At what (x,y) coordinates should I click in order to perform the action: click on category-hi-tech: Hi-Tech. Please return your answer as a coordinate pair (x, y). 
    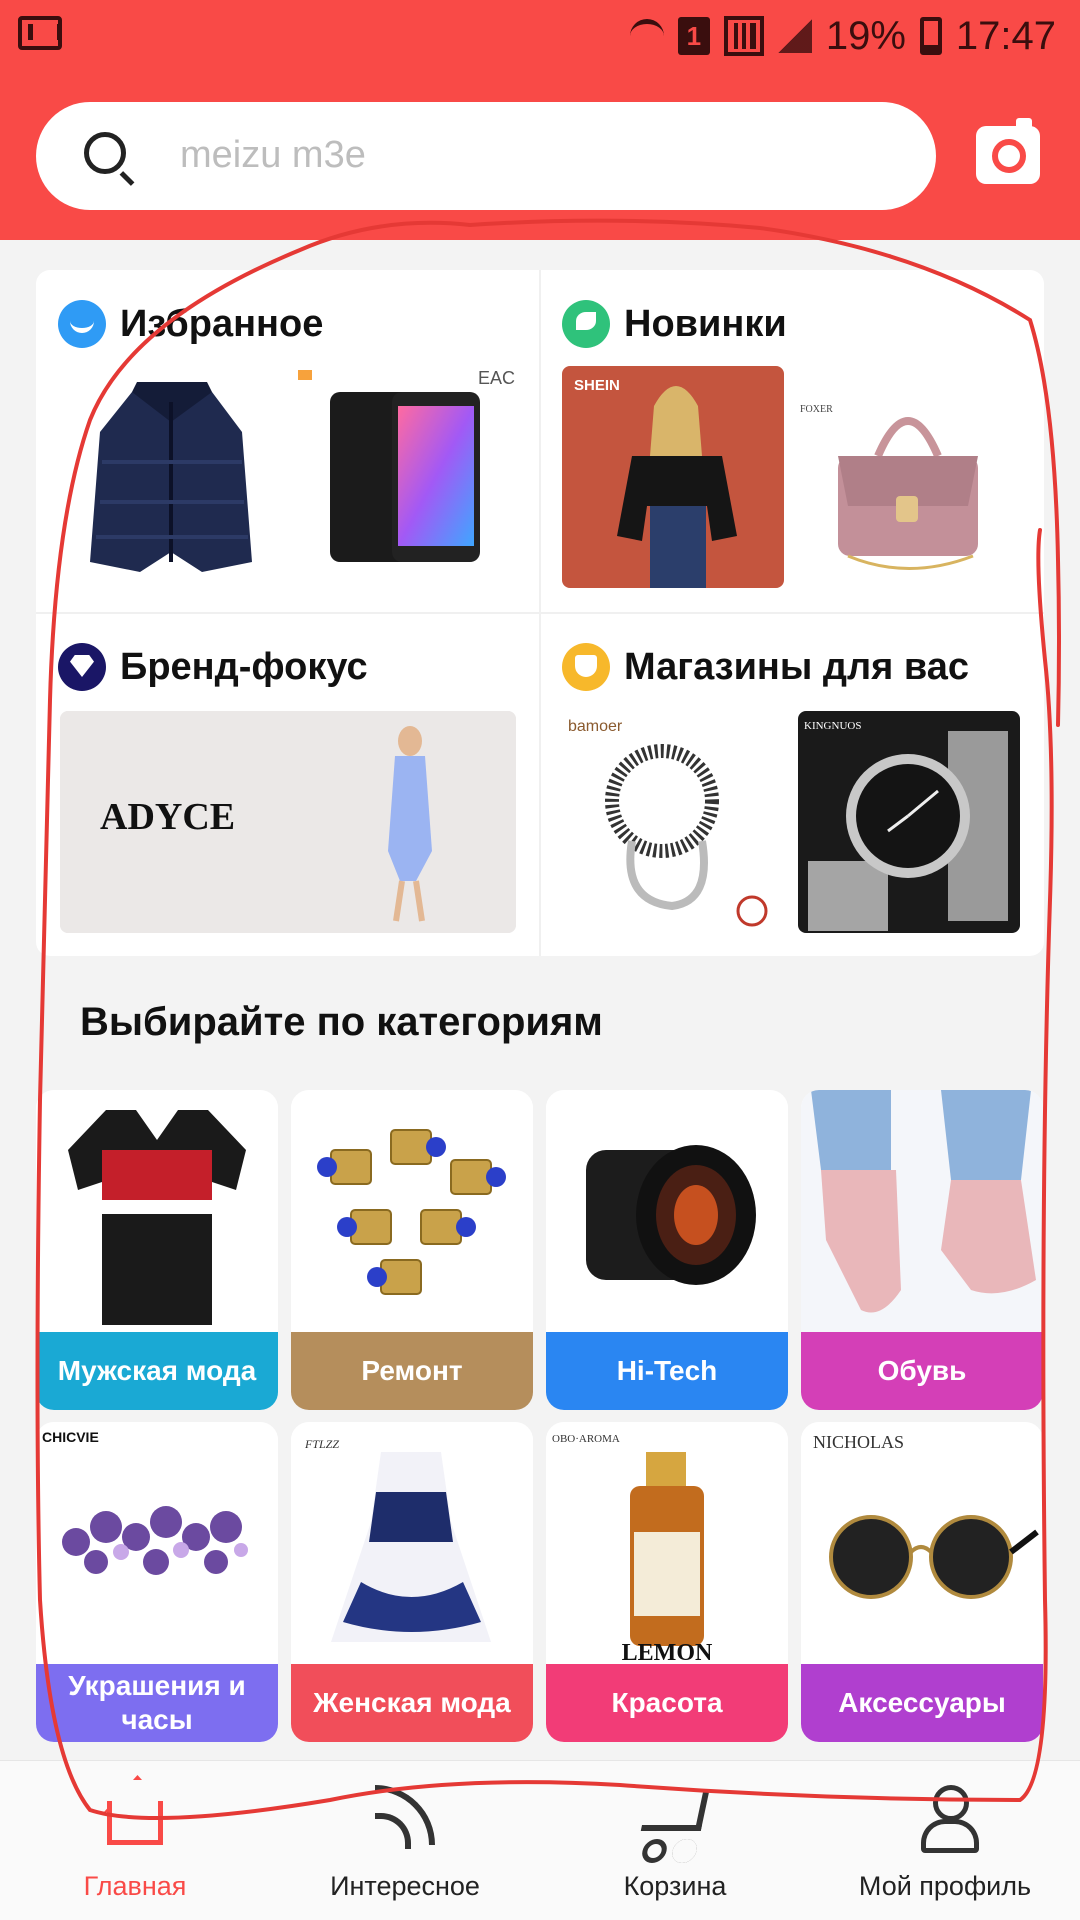
    Looking at the image, I should click on (667, 1250).